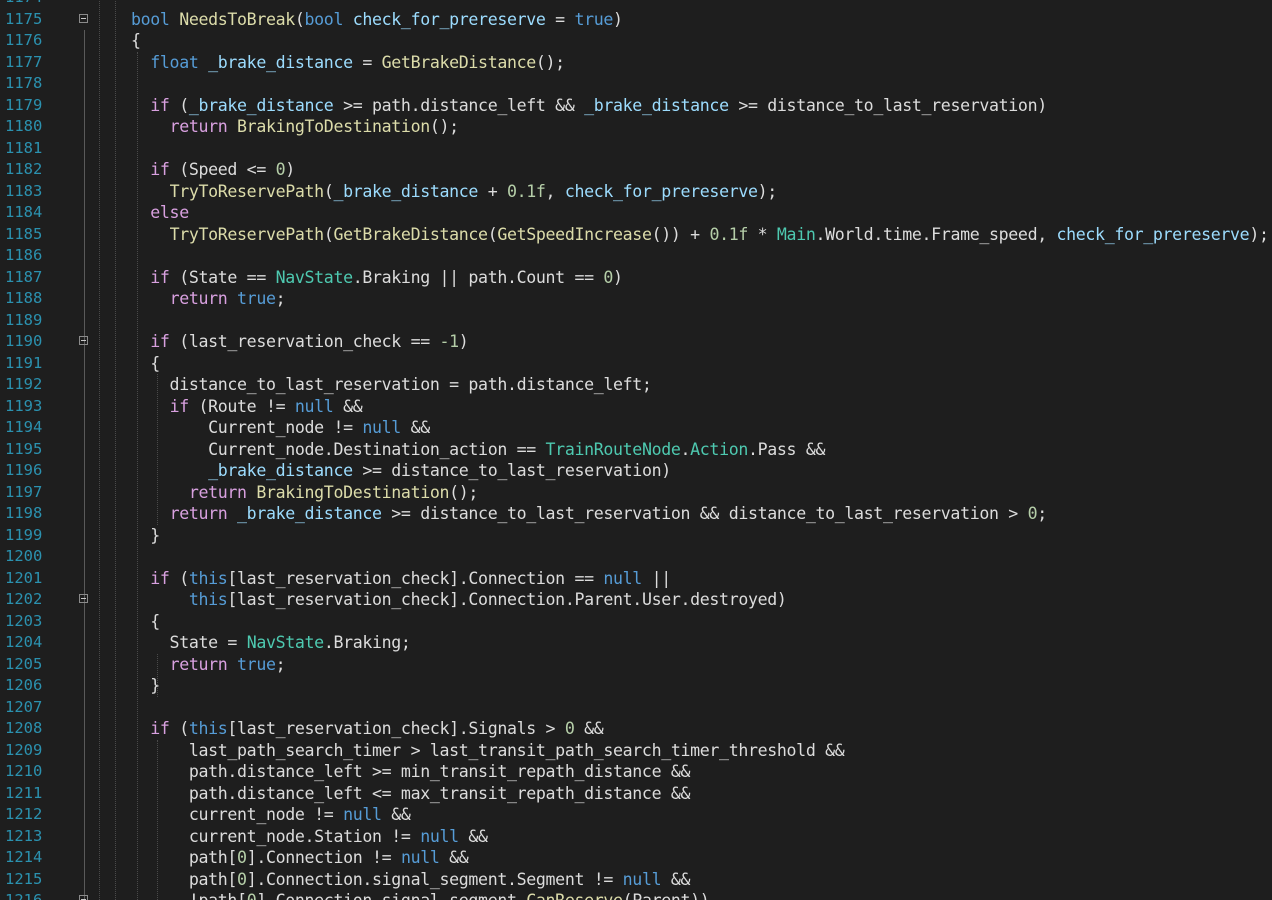 The image size is (1272, 900). What do you see at coordinates (636, 428) in the screenshot?
I see `code-line: 1194 Current_node != null &&` at bounding box center [636, 428].